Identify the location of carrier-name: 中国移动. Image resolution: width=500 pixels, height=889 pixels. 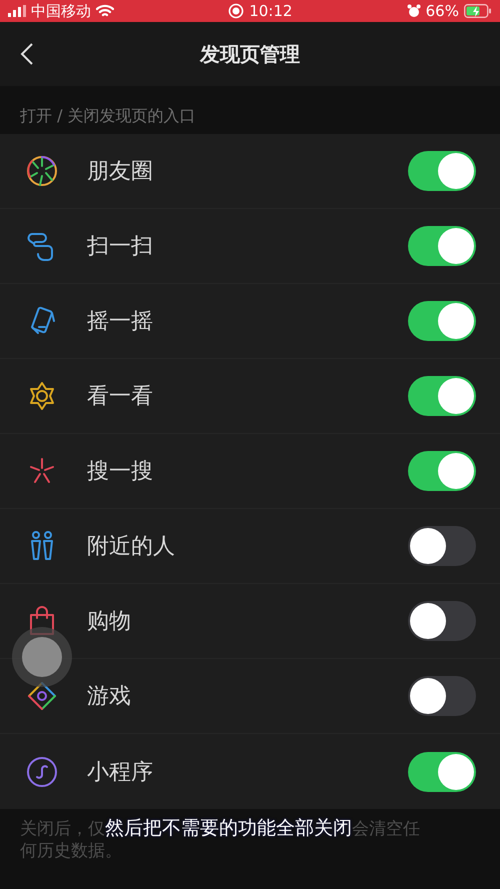
(61, 11).